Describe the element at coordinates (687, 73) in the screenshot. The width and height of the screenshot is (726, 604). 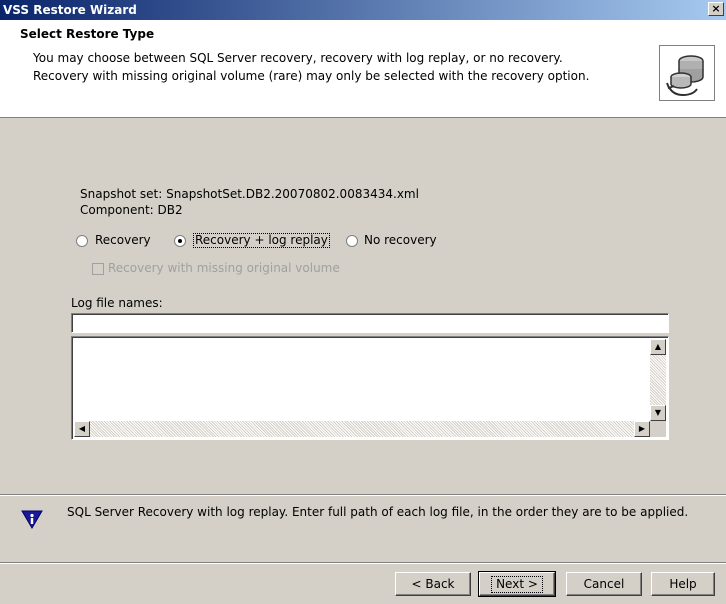
I see `database-restore-icon` at that location.